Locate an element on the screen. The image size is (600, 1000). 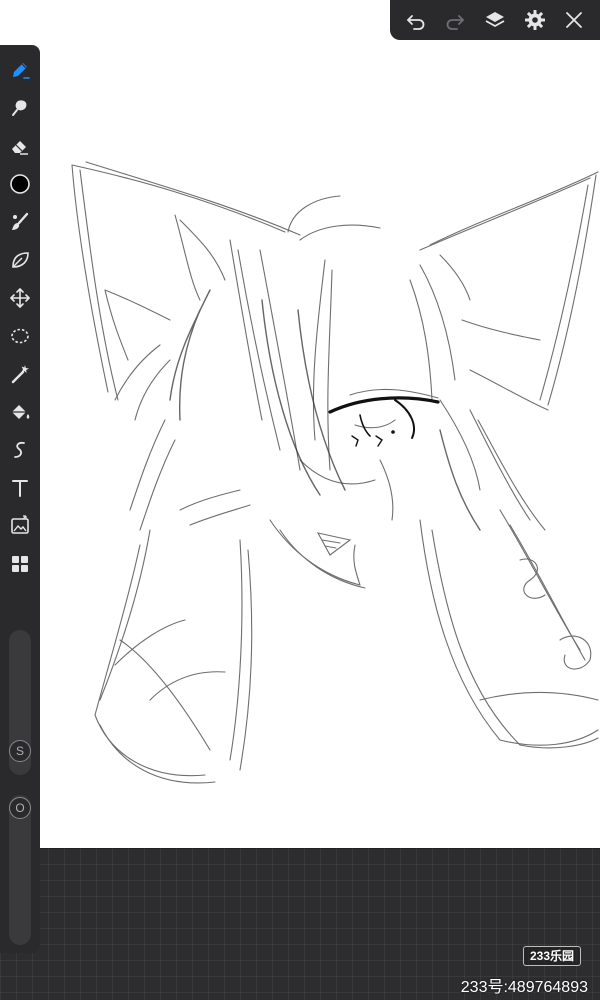
pen-icon is located at coordinates (20, 70).